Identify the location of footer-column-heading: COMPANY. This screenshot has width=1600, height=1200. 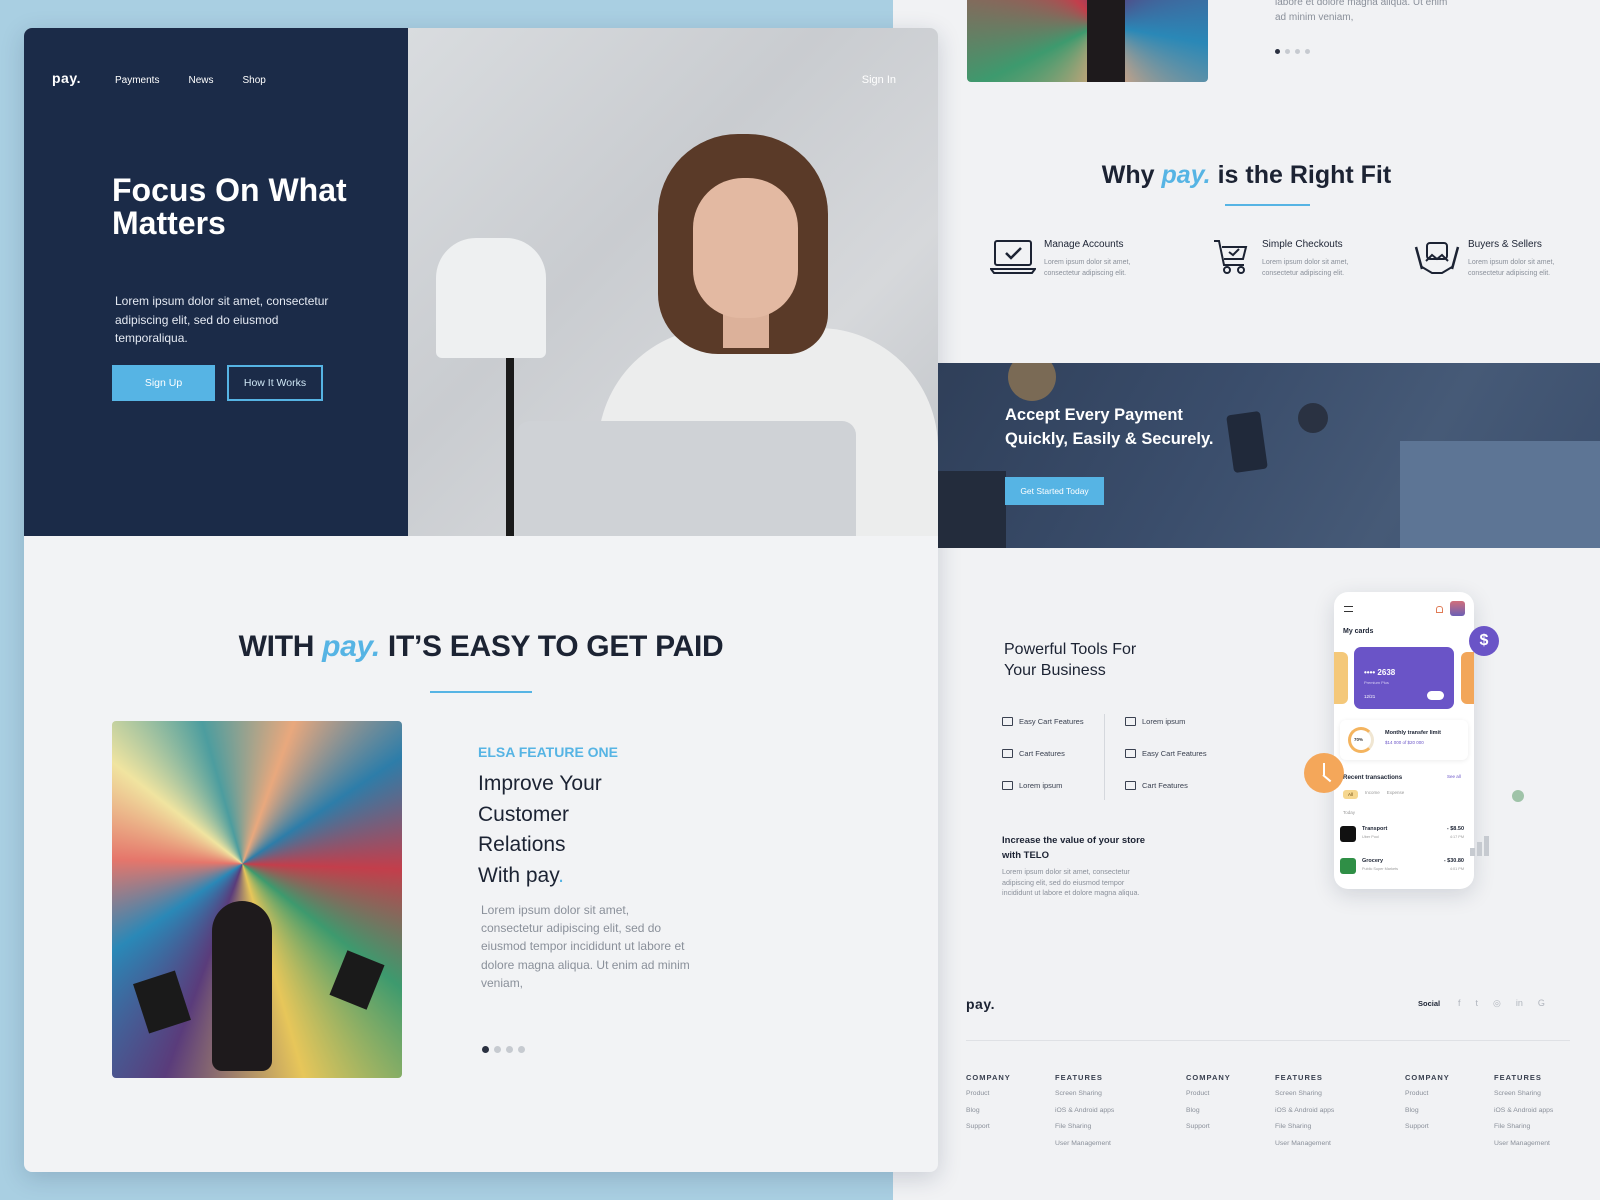
(988, 1077).